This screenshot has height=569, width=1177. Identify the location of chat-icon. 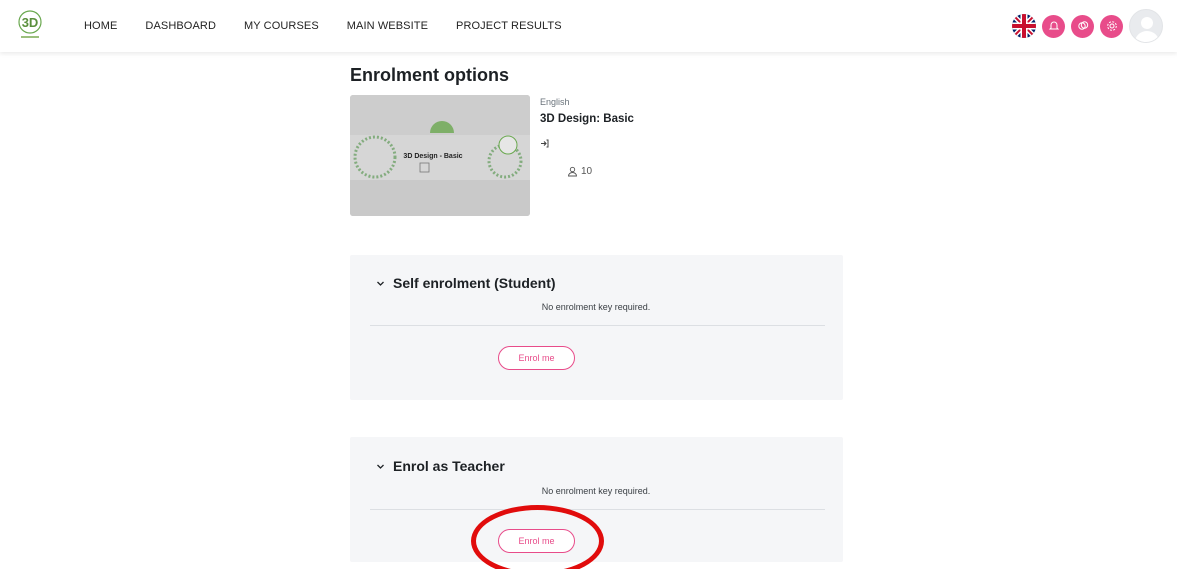
(1082, 25).